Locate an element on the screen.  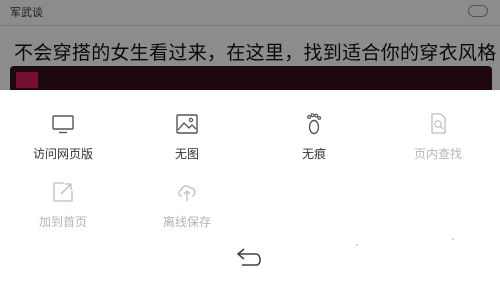
find-in-page-icon is located at coordinates (438, 123).